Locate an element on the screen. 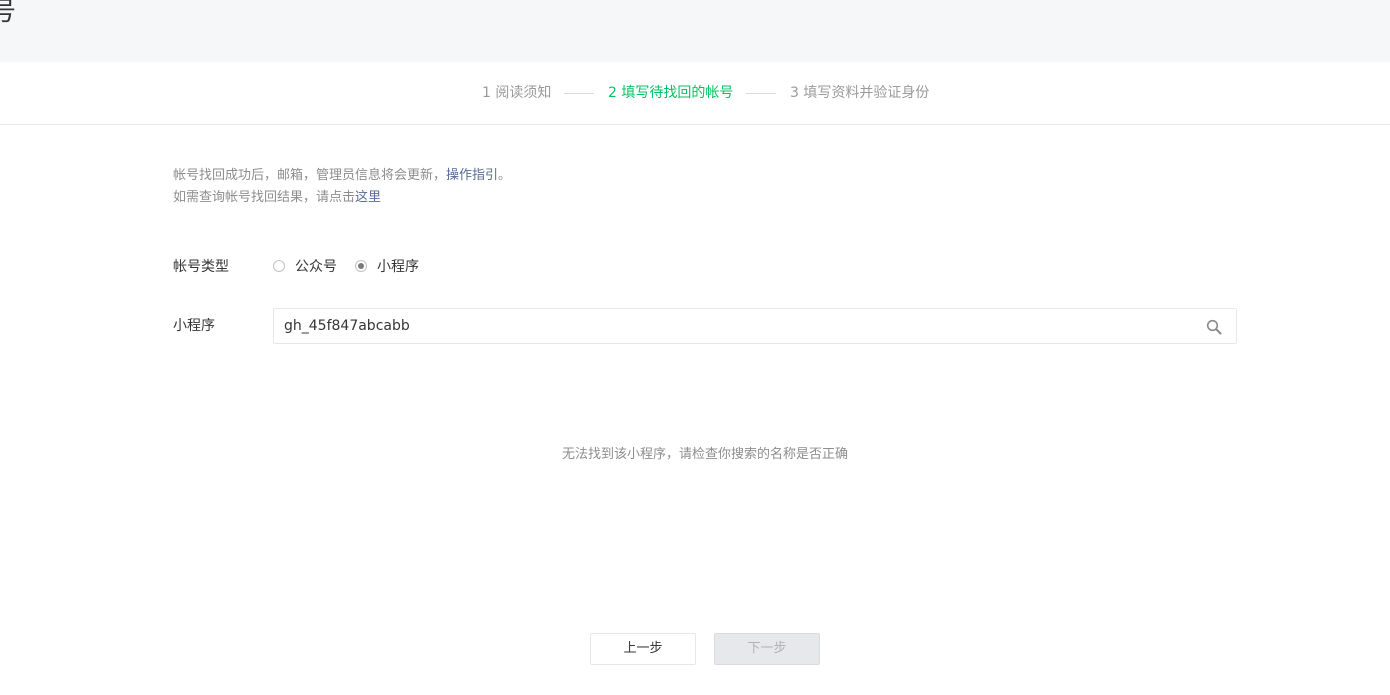 The image size is (1390, 695). search-icon is located at coordinates (1214, 327).